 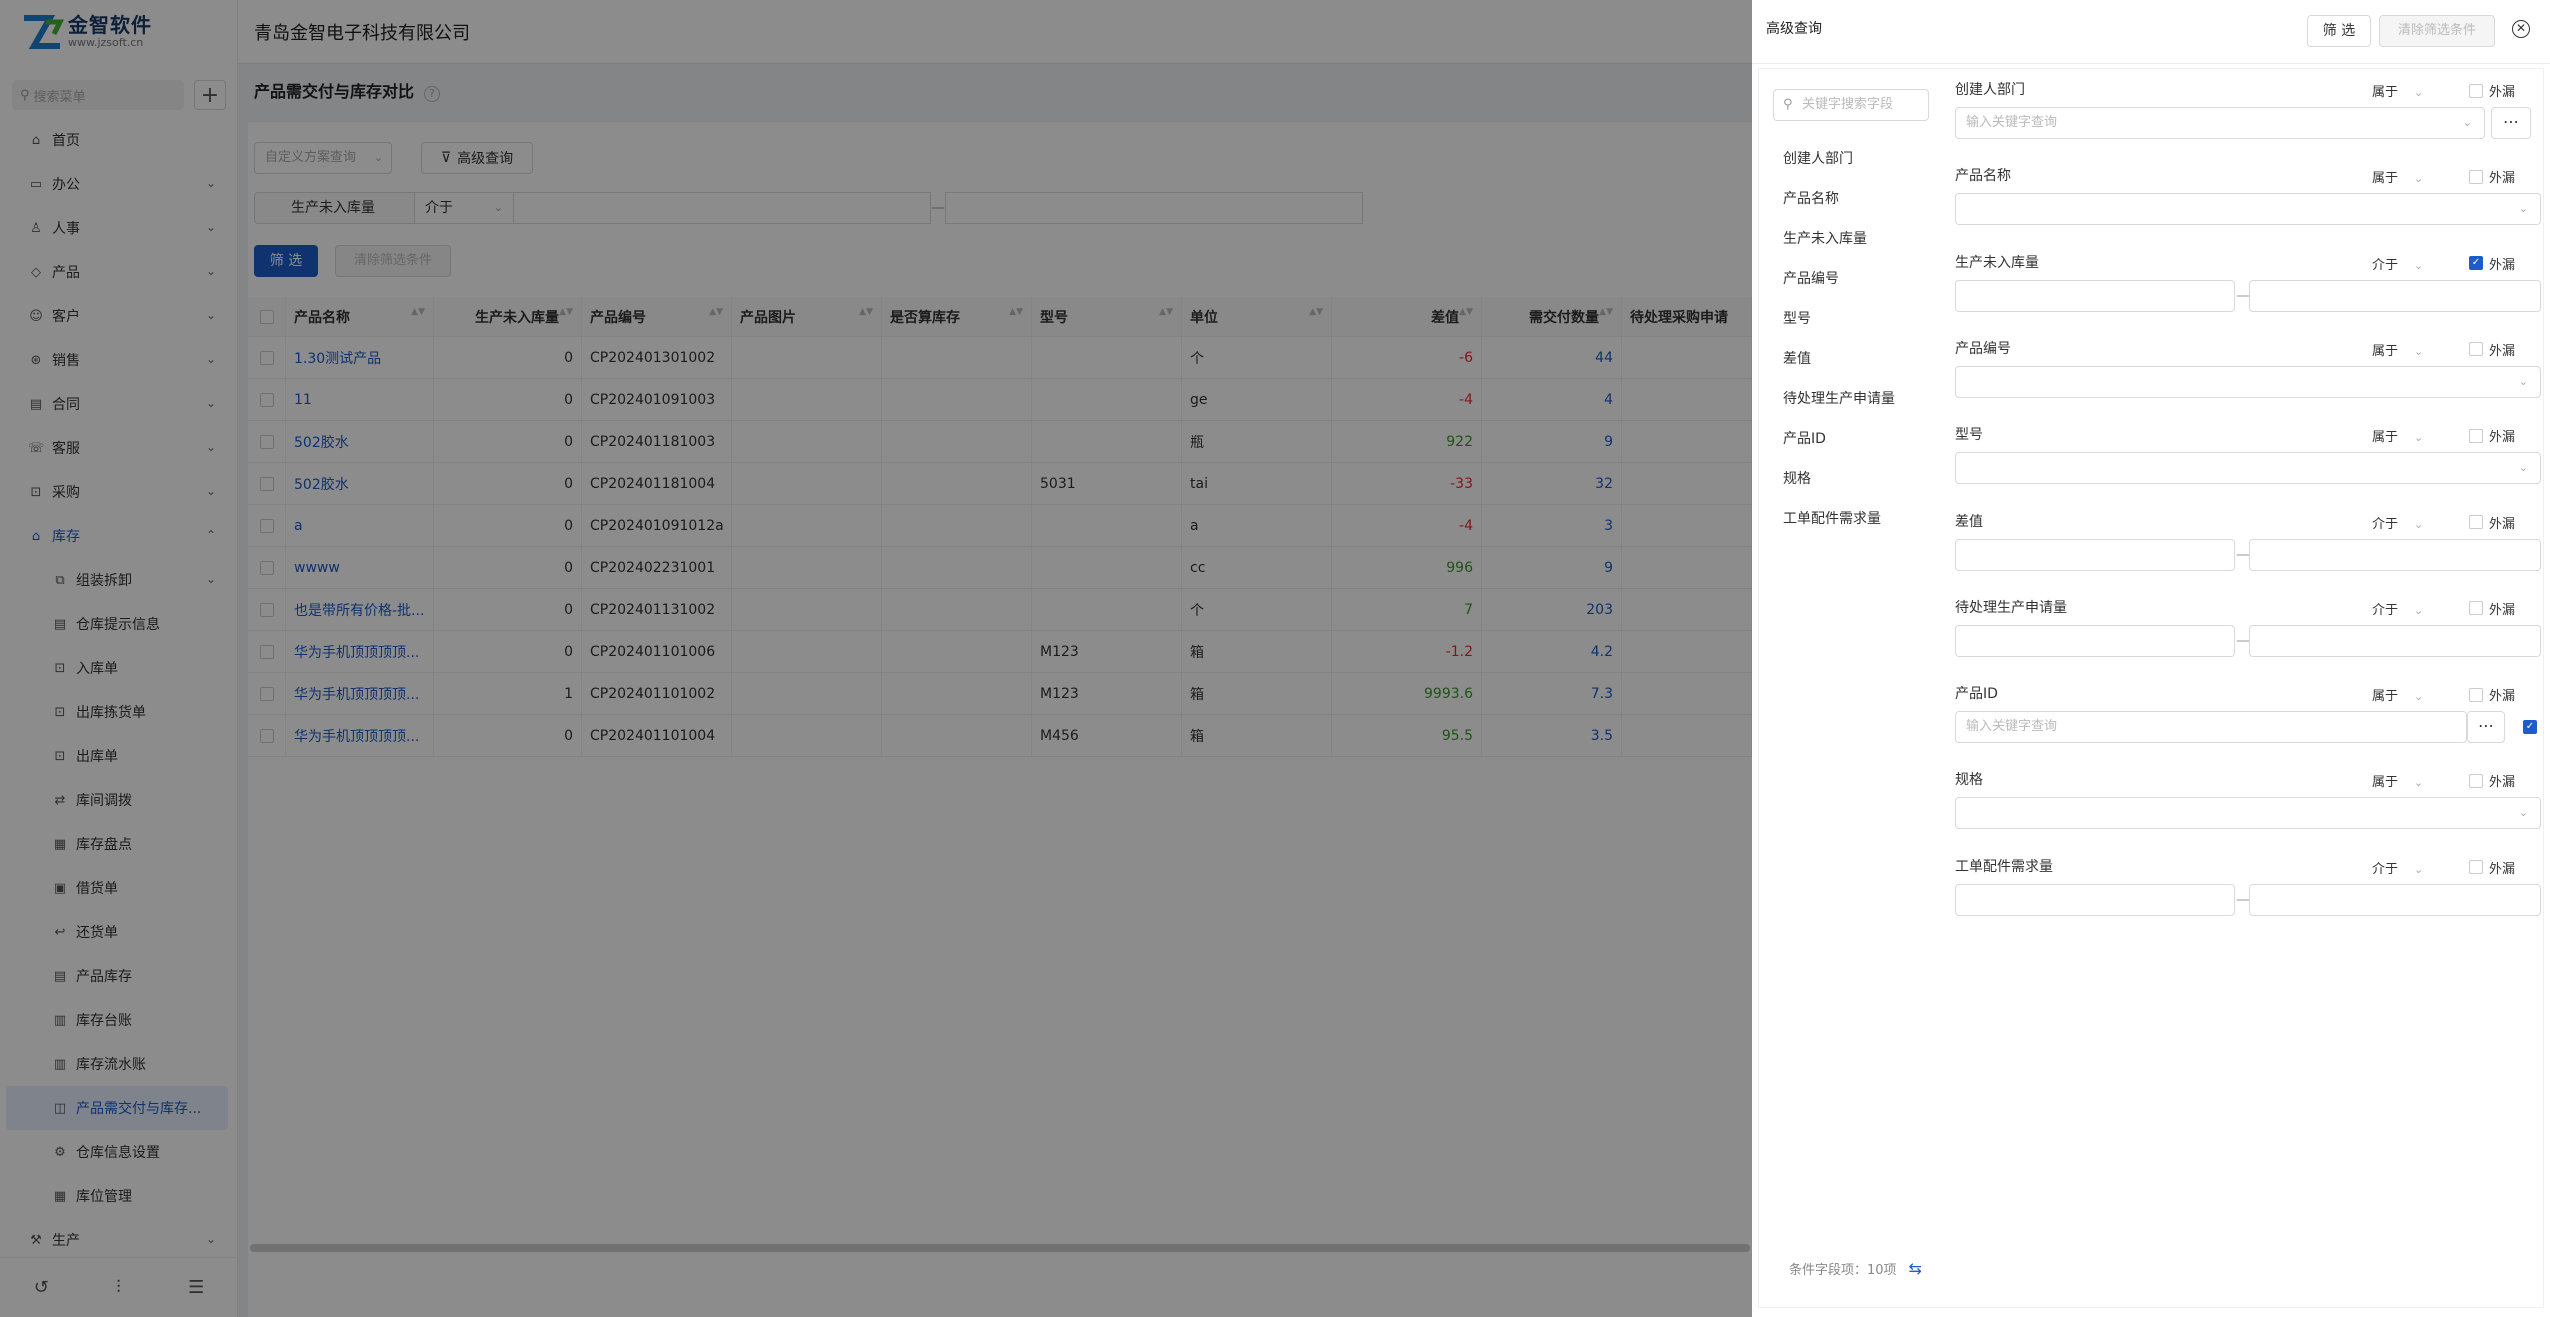 What do you see at coordinates (1858, 479) in the screenshot?
I see `field-list-item: 规格` at bounding box center [1858, 479].